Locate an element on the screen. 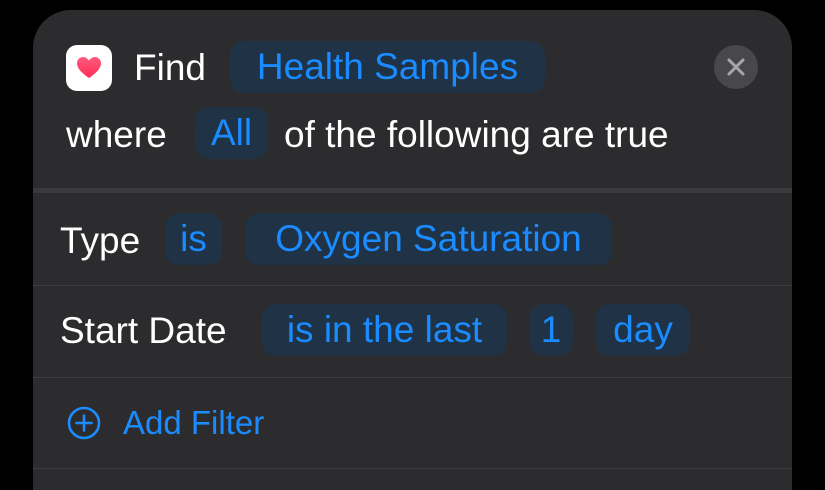 The image size is (825, 490). where-label: where is located at coordinates (116, 134).